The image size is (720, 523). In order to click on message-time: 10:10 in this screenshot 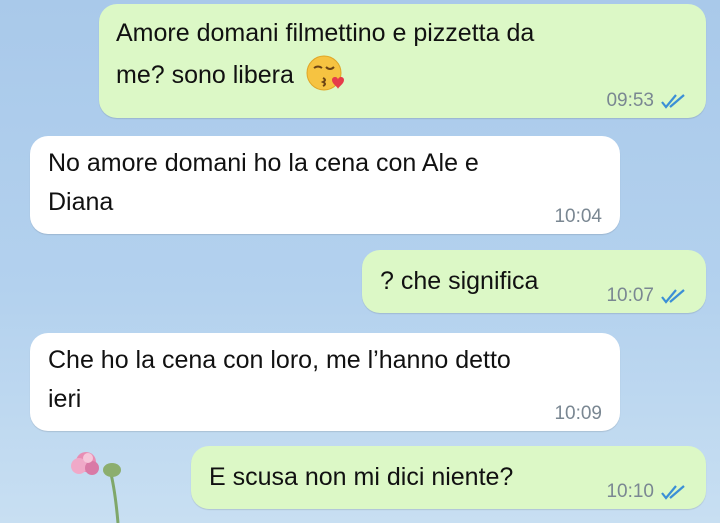, I will do `click(630, 491)`.